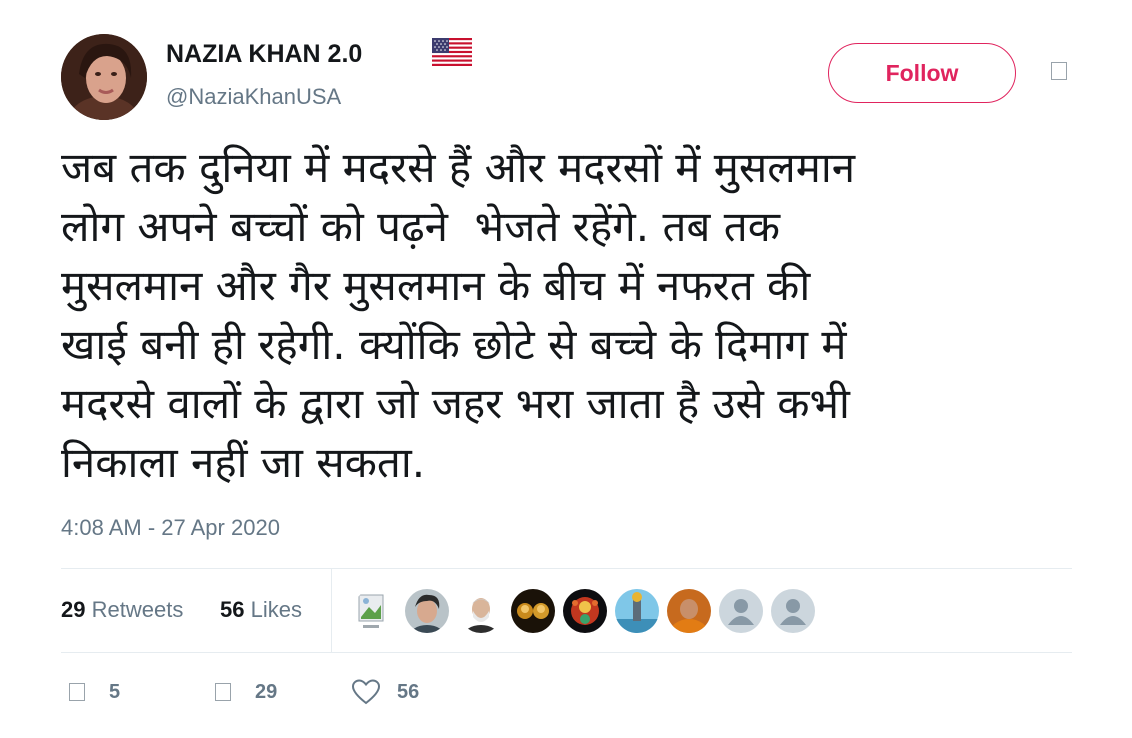 This screenshot has height=738, width=1132. Describe the element at coordinates (104, 77) in the screenshot. I see `avatar` at that location.